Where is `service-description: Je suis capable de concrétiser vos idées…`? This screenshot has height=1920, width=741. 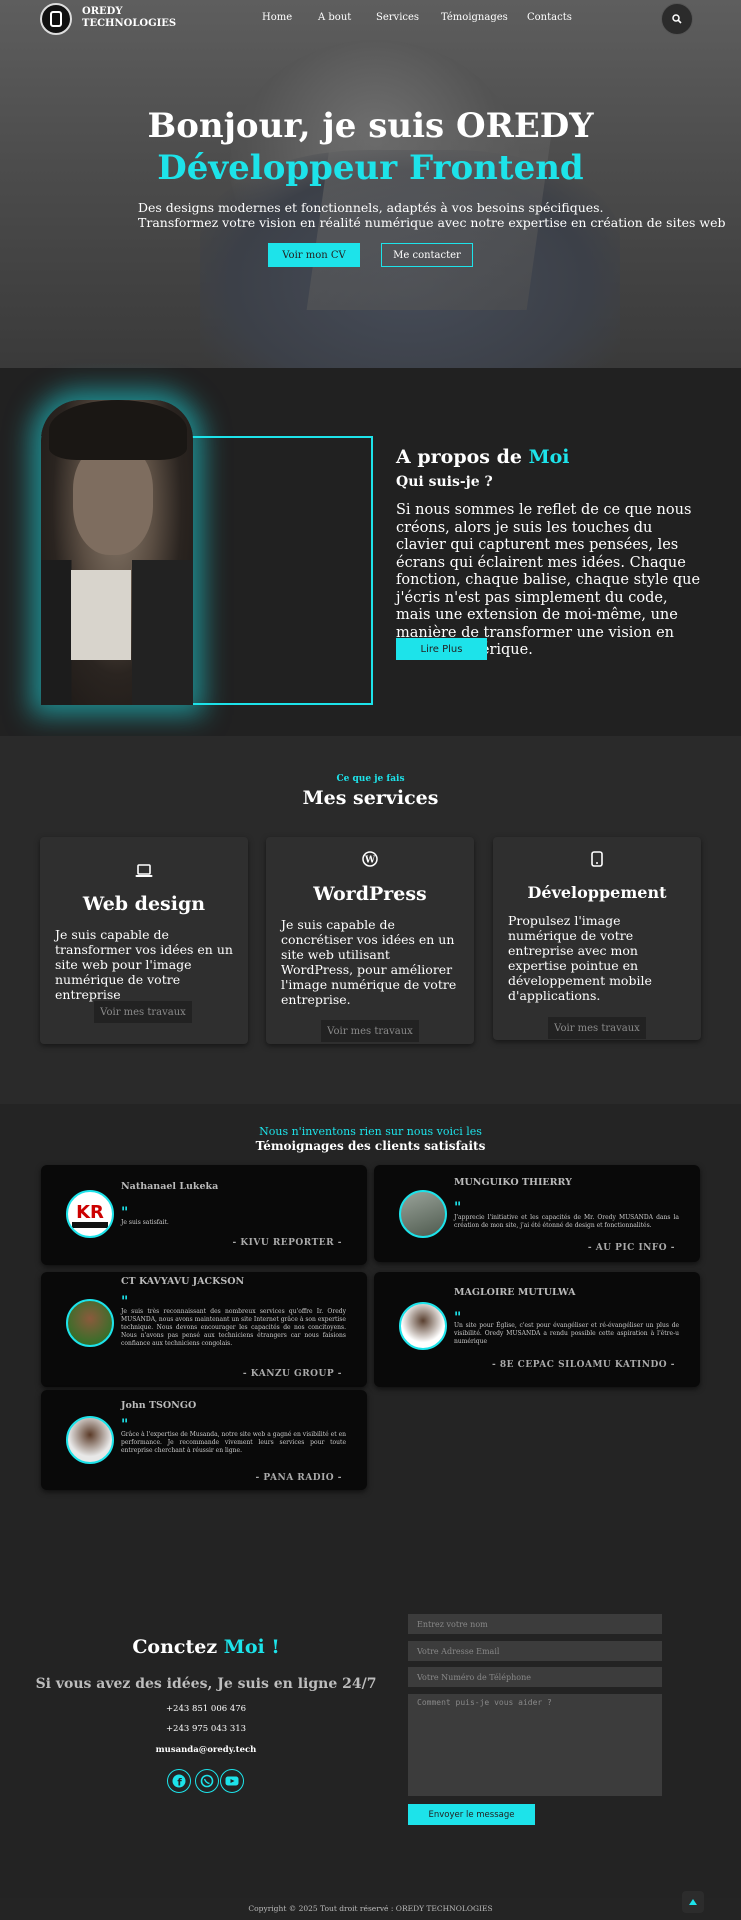
service-description: Je suis capable de concrétiser vos idées… is located at coordinates (369, 962).